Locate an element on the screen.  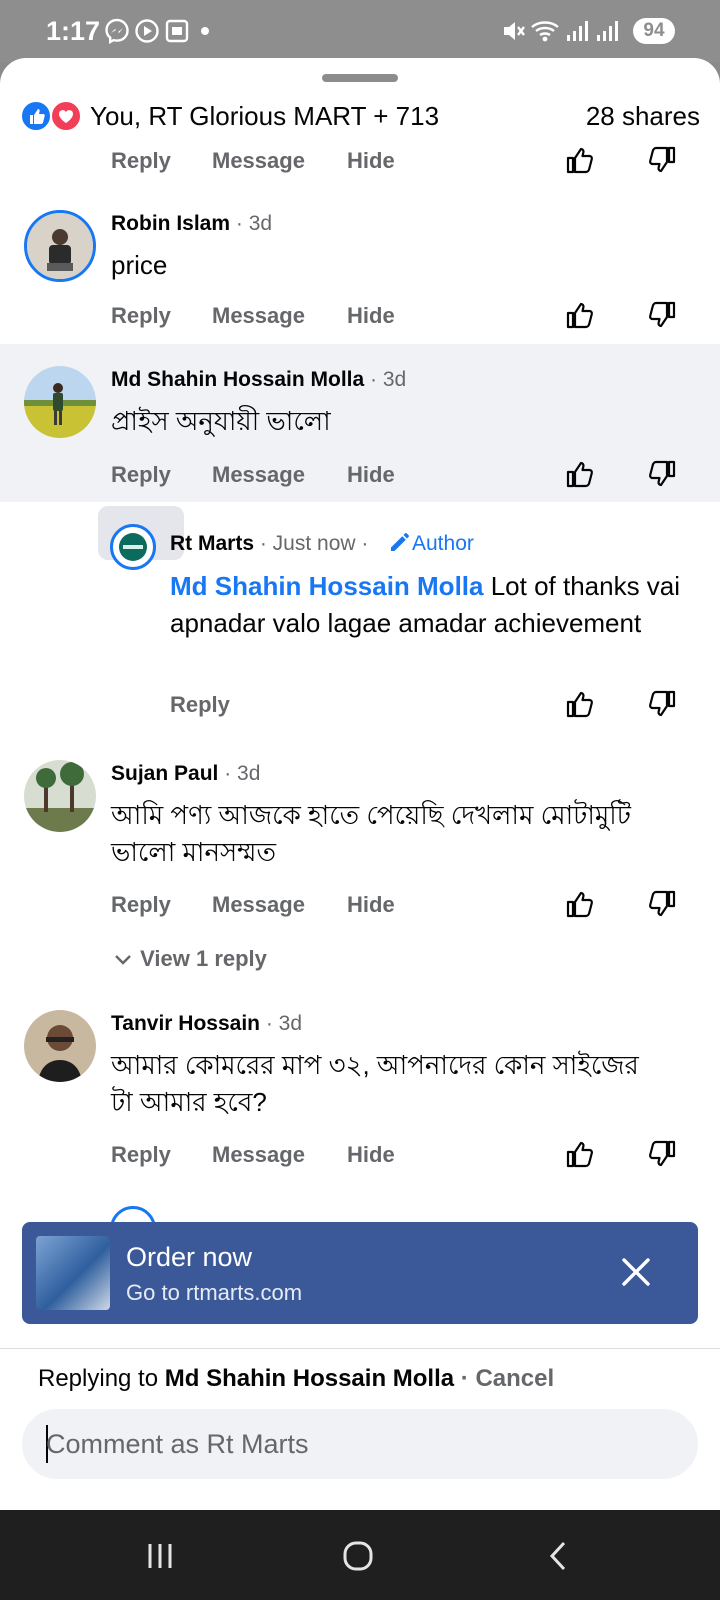
battery-indicator: 94 is located at coordinates (654, 31).